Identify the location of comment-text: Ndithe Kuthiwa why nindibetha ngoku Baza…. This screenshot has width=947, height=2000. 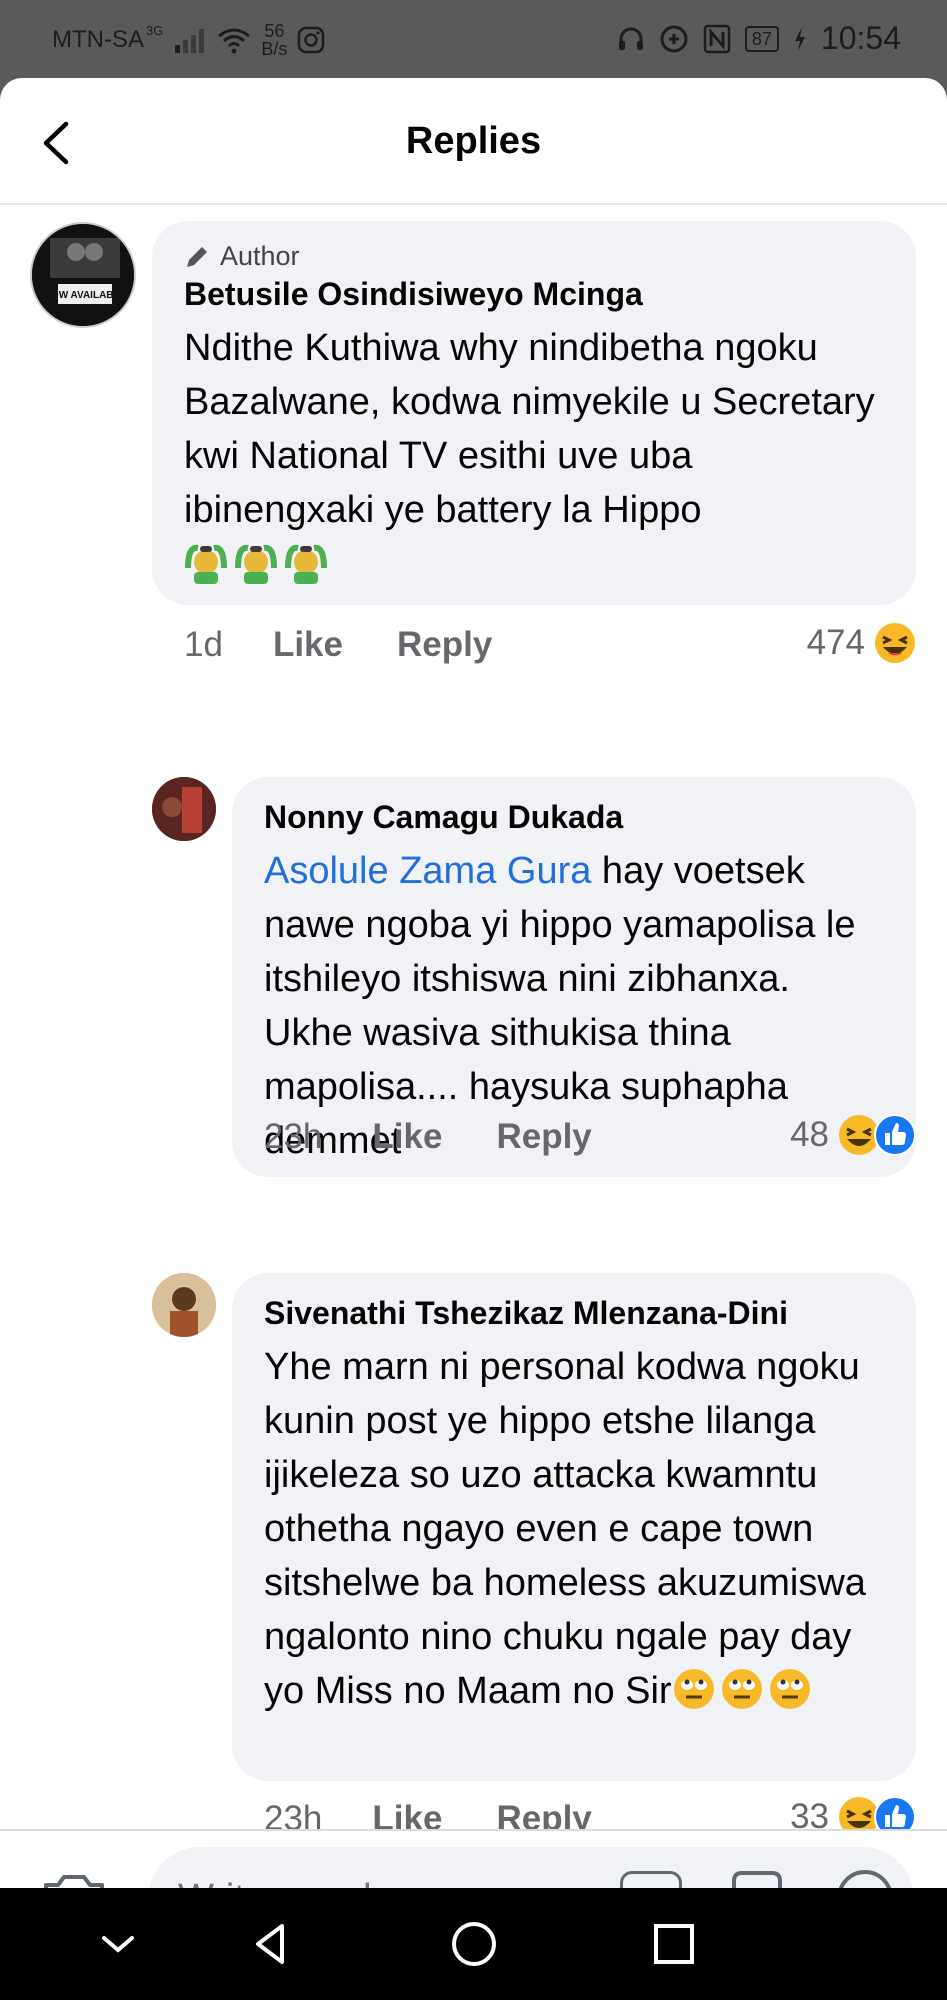
(534, 456).